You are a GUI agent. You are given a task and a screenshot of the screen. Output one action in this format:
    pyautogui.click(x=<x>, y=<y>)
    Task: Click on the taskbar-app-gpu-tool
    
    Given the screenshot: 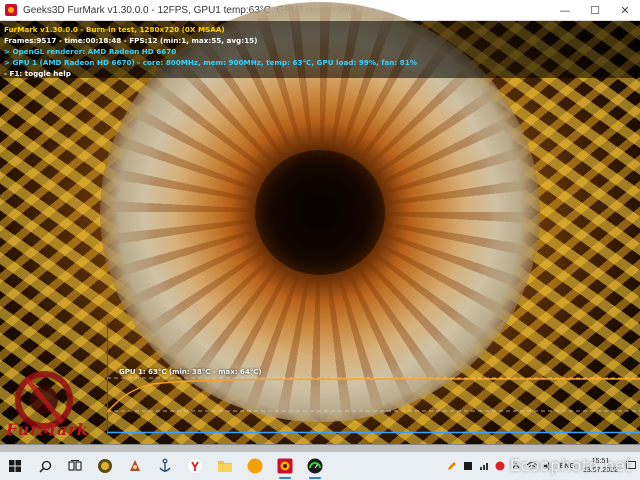 What is the action you would take?
    pyautogui.click(x=105, y=466)
    